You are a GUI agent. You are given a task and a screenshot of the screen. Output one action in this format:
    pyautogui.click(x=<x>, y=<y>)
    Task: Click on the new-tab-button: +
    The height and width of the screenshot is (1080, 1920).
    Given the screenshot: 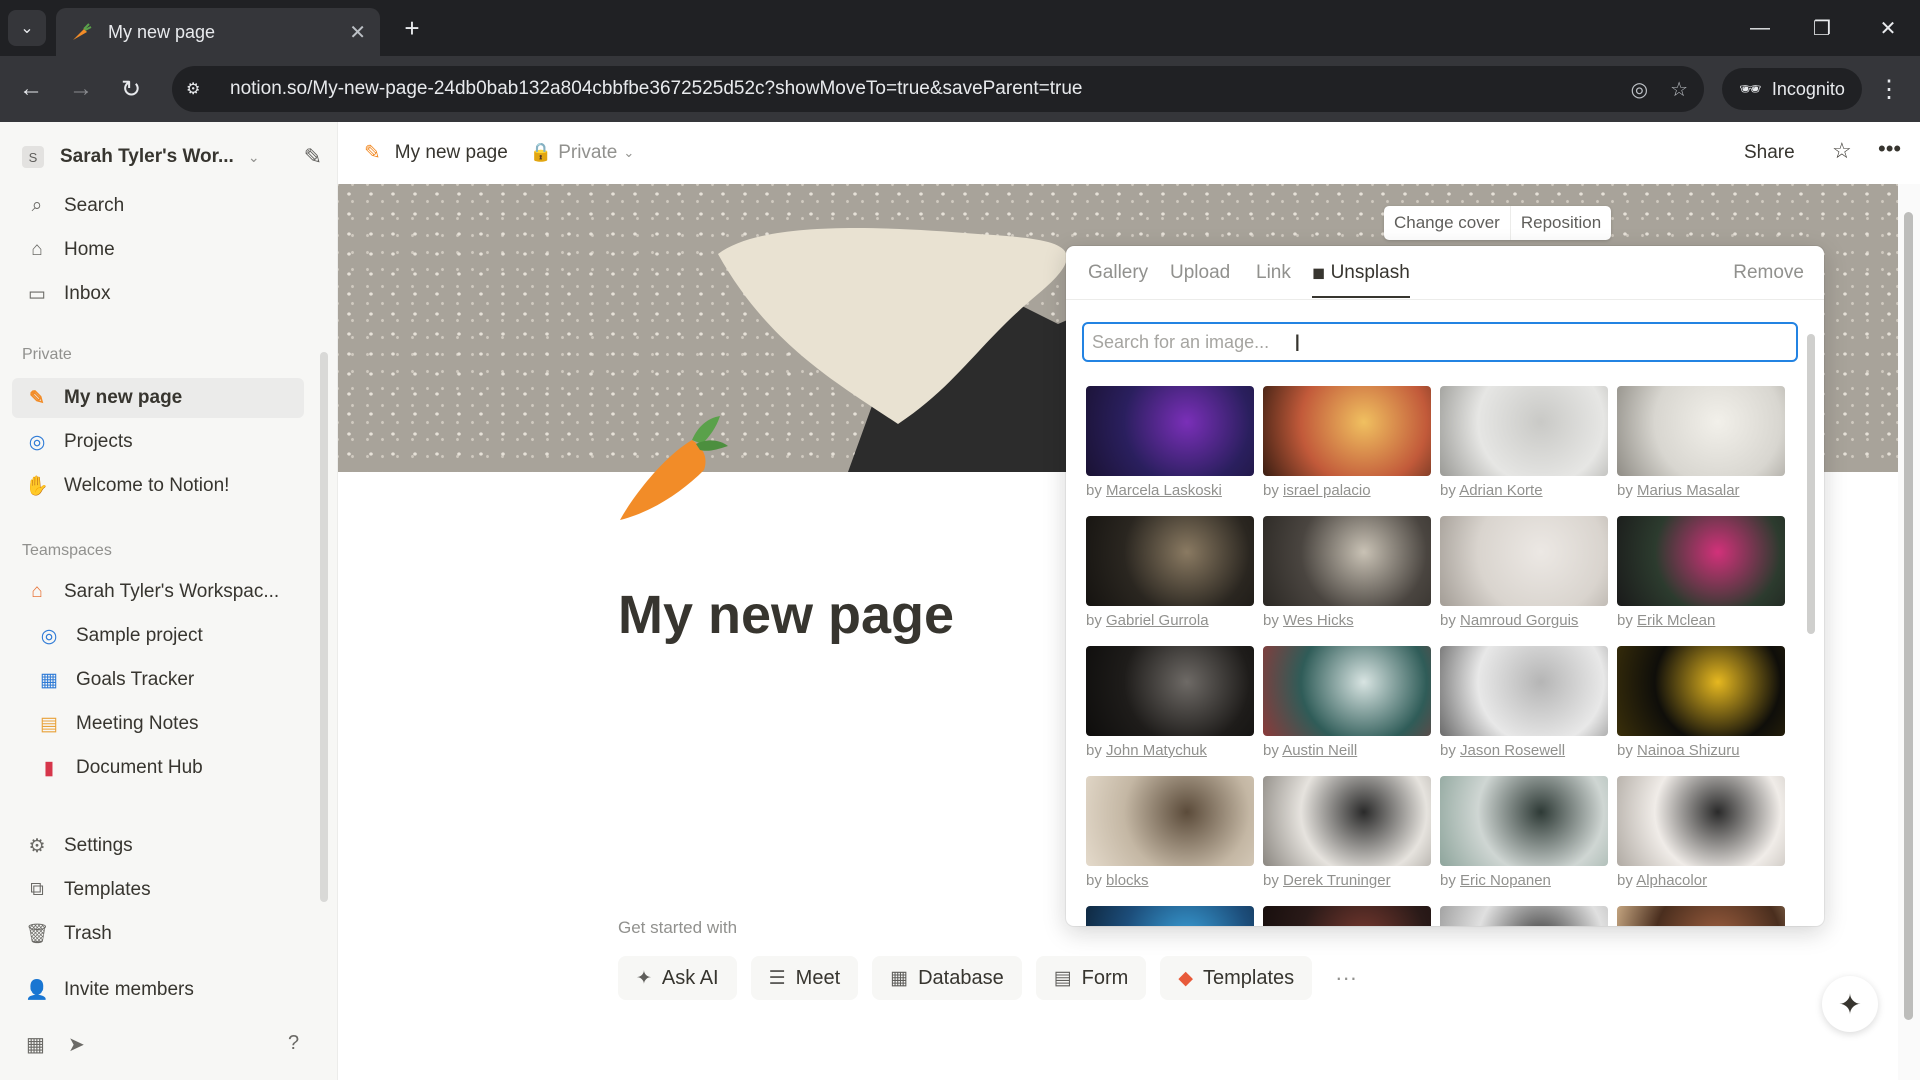 What is the action you would take?
    pyautogui.click(x=412, y=28)
    